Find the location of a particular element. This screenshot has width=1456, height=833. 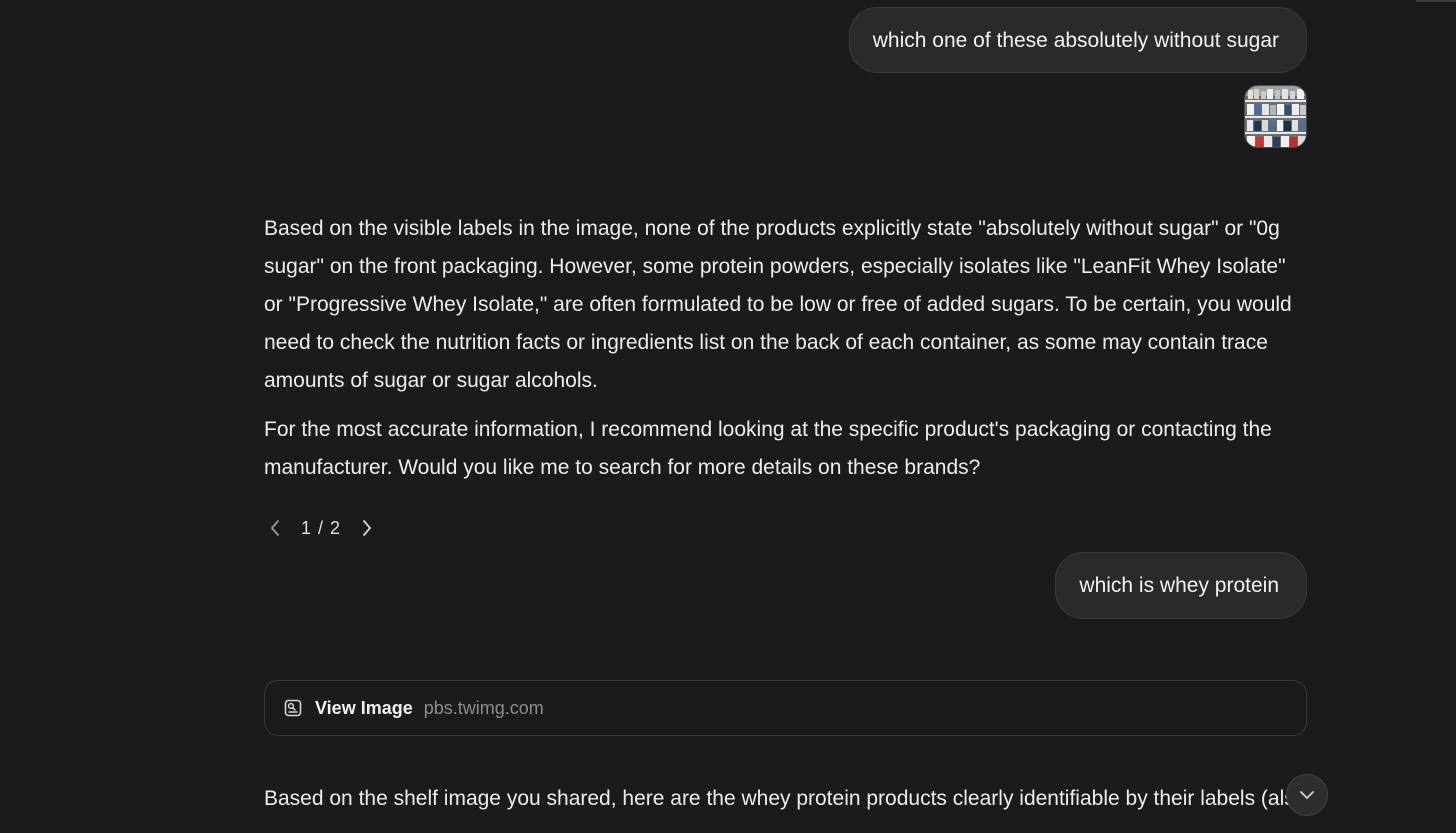

scroll-to-bottom-button is located at coordinates (1307, 795).